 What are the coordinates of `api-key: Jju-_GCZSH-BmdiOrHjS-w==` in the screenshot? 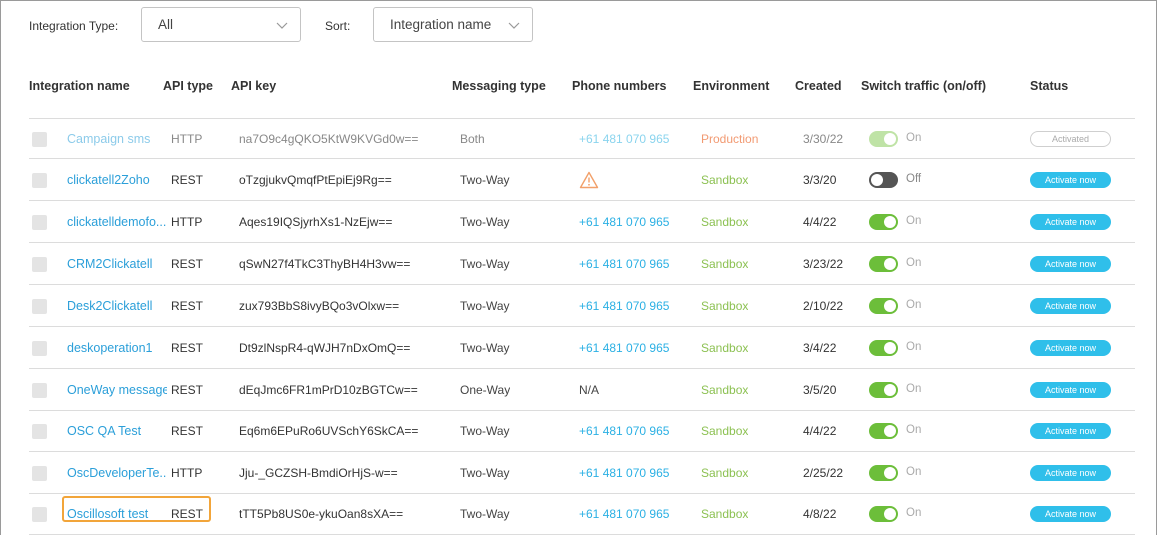 It's located at (318, 473).